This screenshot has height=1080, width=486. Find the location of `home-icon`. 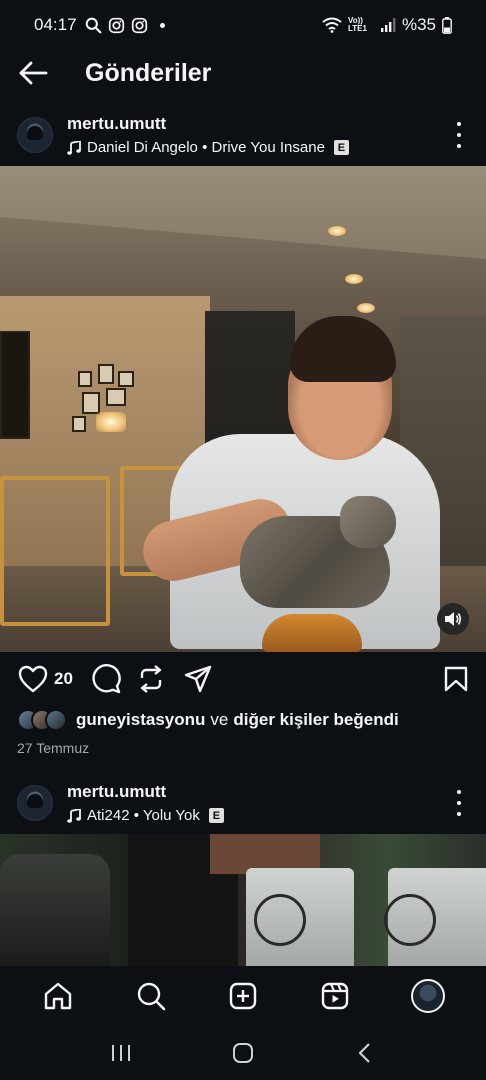

home-icon is located at coordinates (58, 996).